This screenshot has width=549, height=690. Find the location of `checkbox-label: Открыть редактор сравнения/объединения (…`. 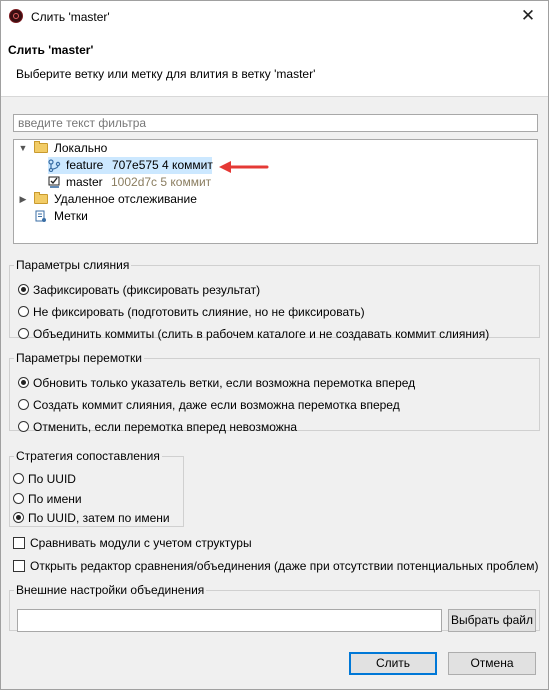

checkbox-label: Открыть редактор сравнения/объединения (… is located at coordinates (284, 566).